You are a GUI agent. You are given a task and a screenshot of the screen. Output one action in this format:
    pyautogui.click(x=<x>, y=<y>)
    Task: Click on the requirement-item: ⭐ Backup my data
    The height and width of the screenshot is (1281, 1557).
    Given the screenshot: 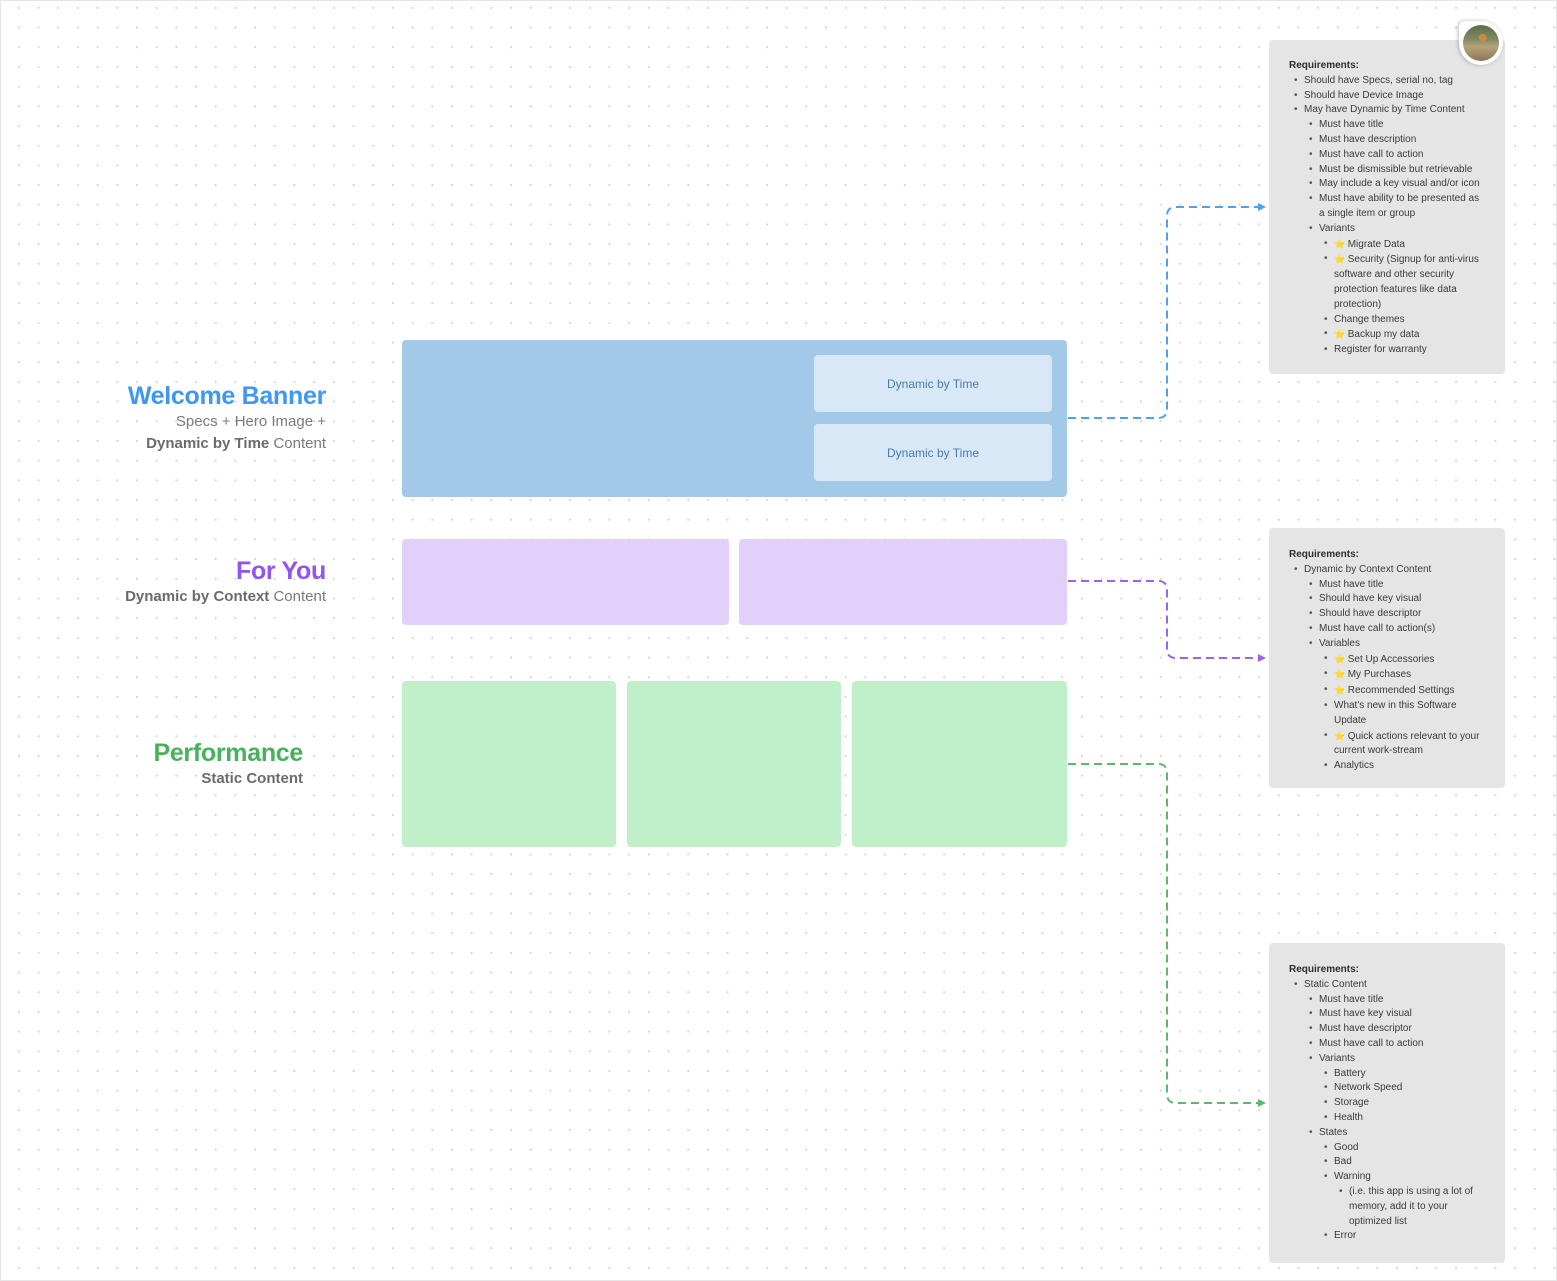 What is the action you would take?
    pyautogui.click(x=1405, y=335)
    